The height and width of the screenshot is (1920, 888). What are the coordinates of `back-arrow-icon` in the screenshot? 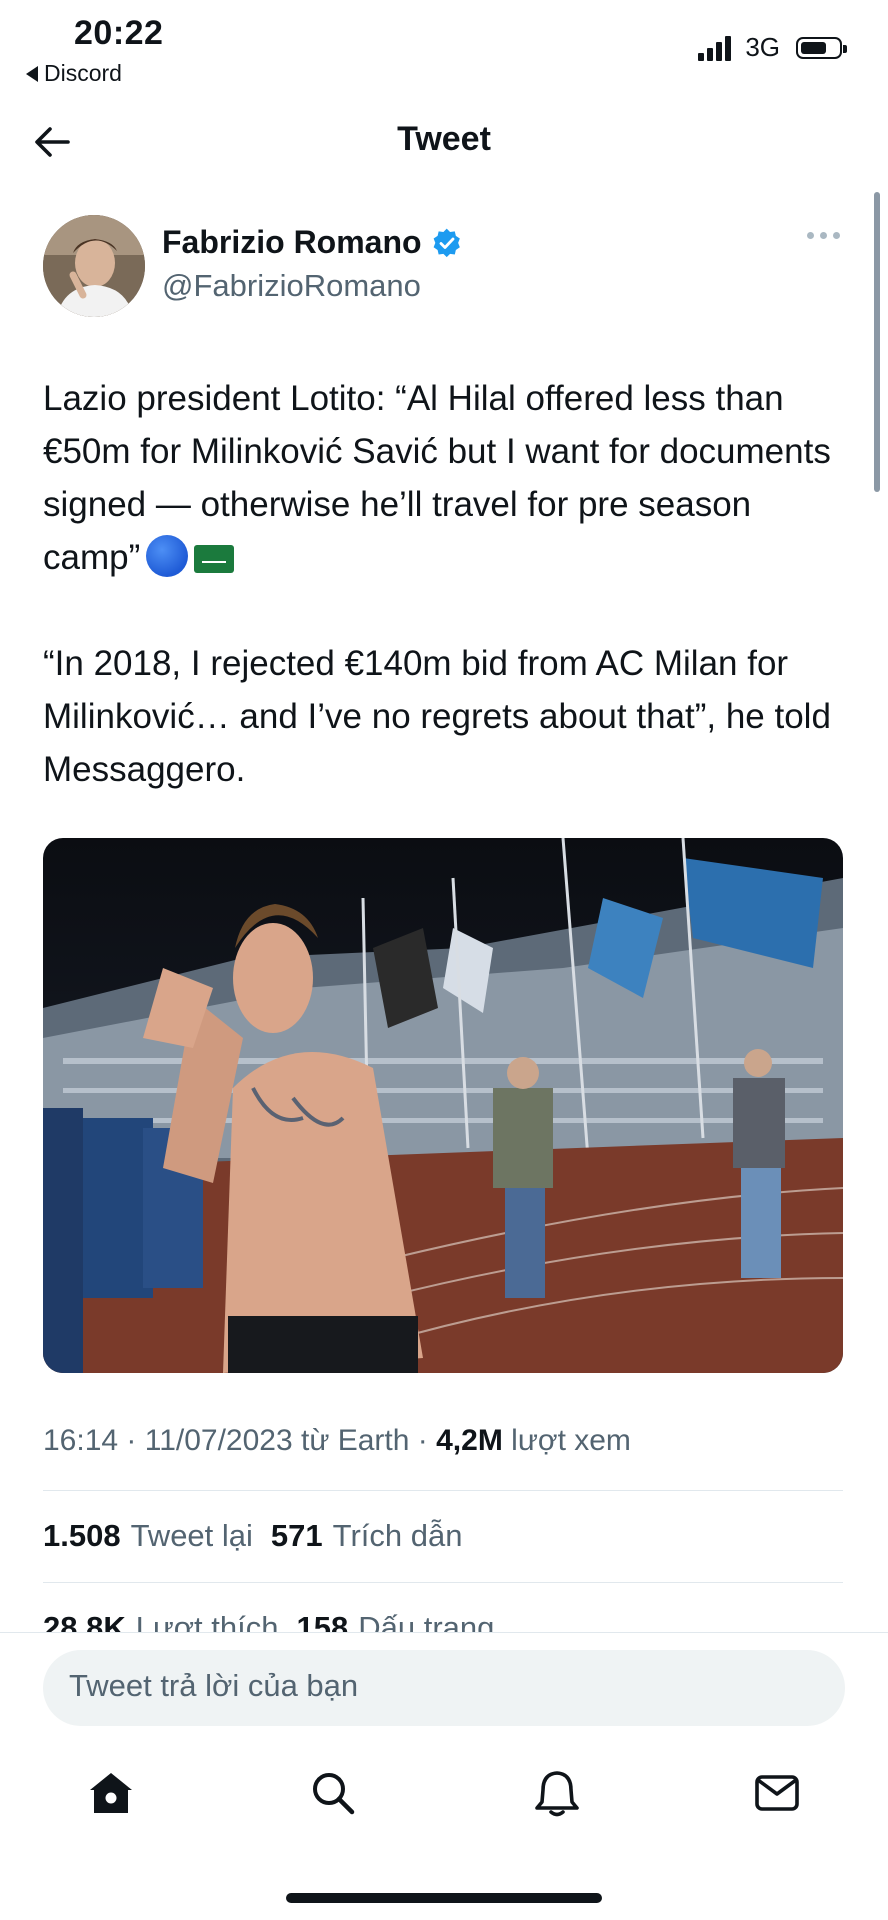 It's located at (52, 142).